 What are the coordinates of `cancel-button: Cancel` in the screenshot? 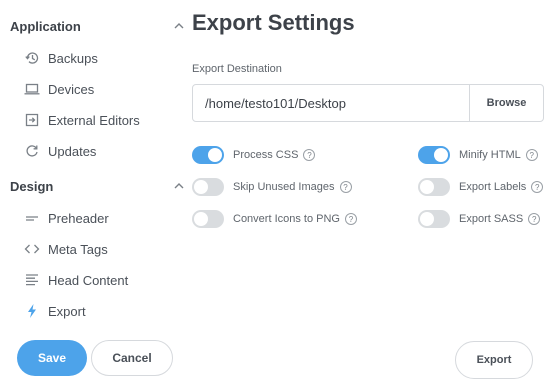 It's located at (132, 358).